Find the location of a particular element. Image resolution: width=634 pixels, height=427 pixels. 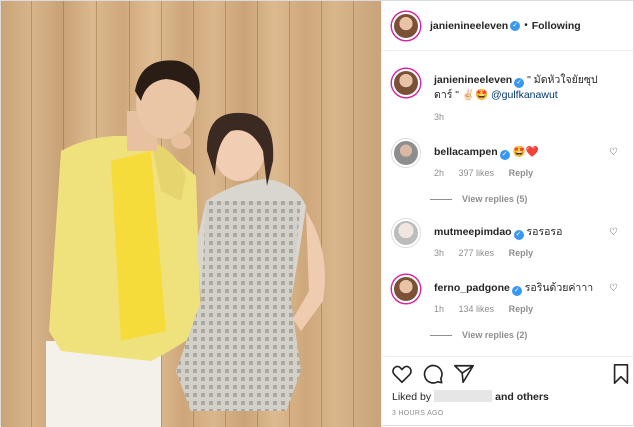

comment-meta: 2h 397 likes Reply is located at coordinates (489, 173).